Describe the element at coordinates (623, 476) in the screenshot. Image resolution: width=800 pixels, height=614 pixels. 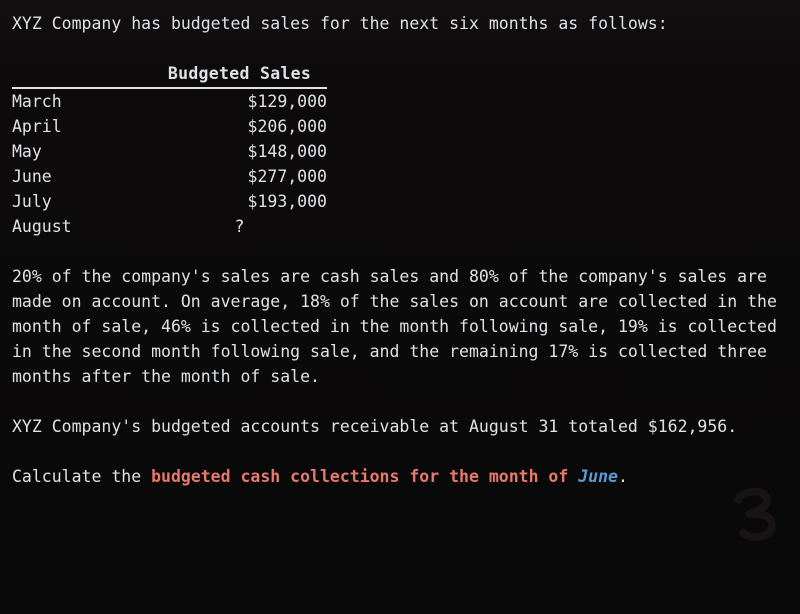
I see `question-trailing-punctuation: .` at that location.